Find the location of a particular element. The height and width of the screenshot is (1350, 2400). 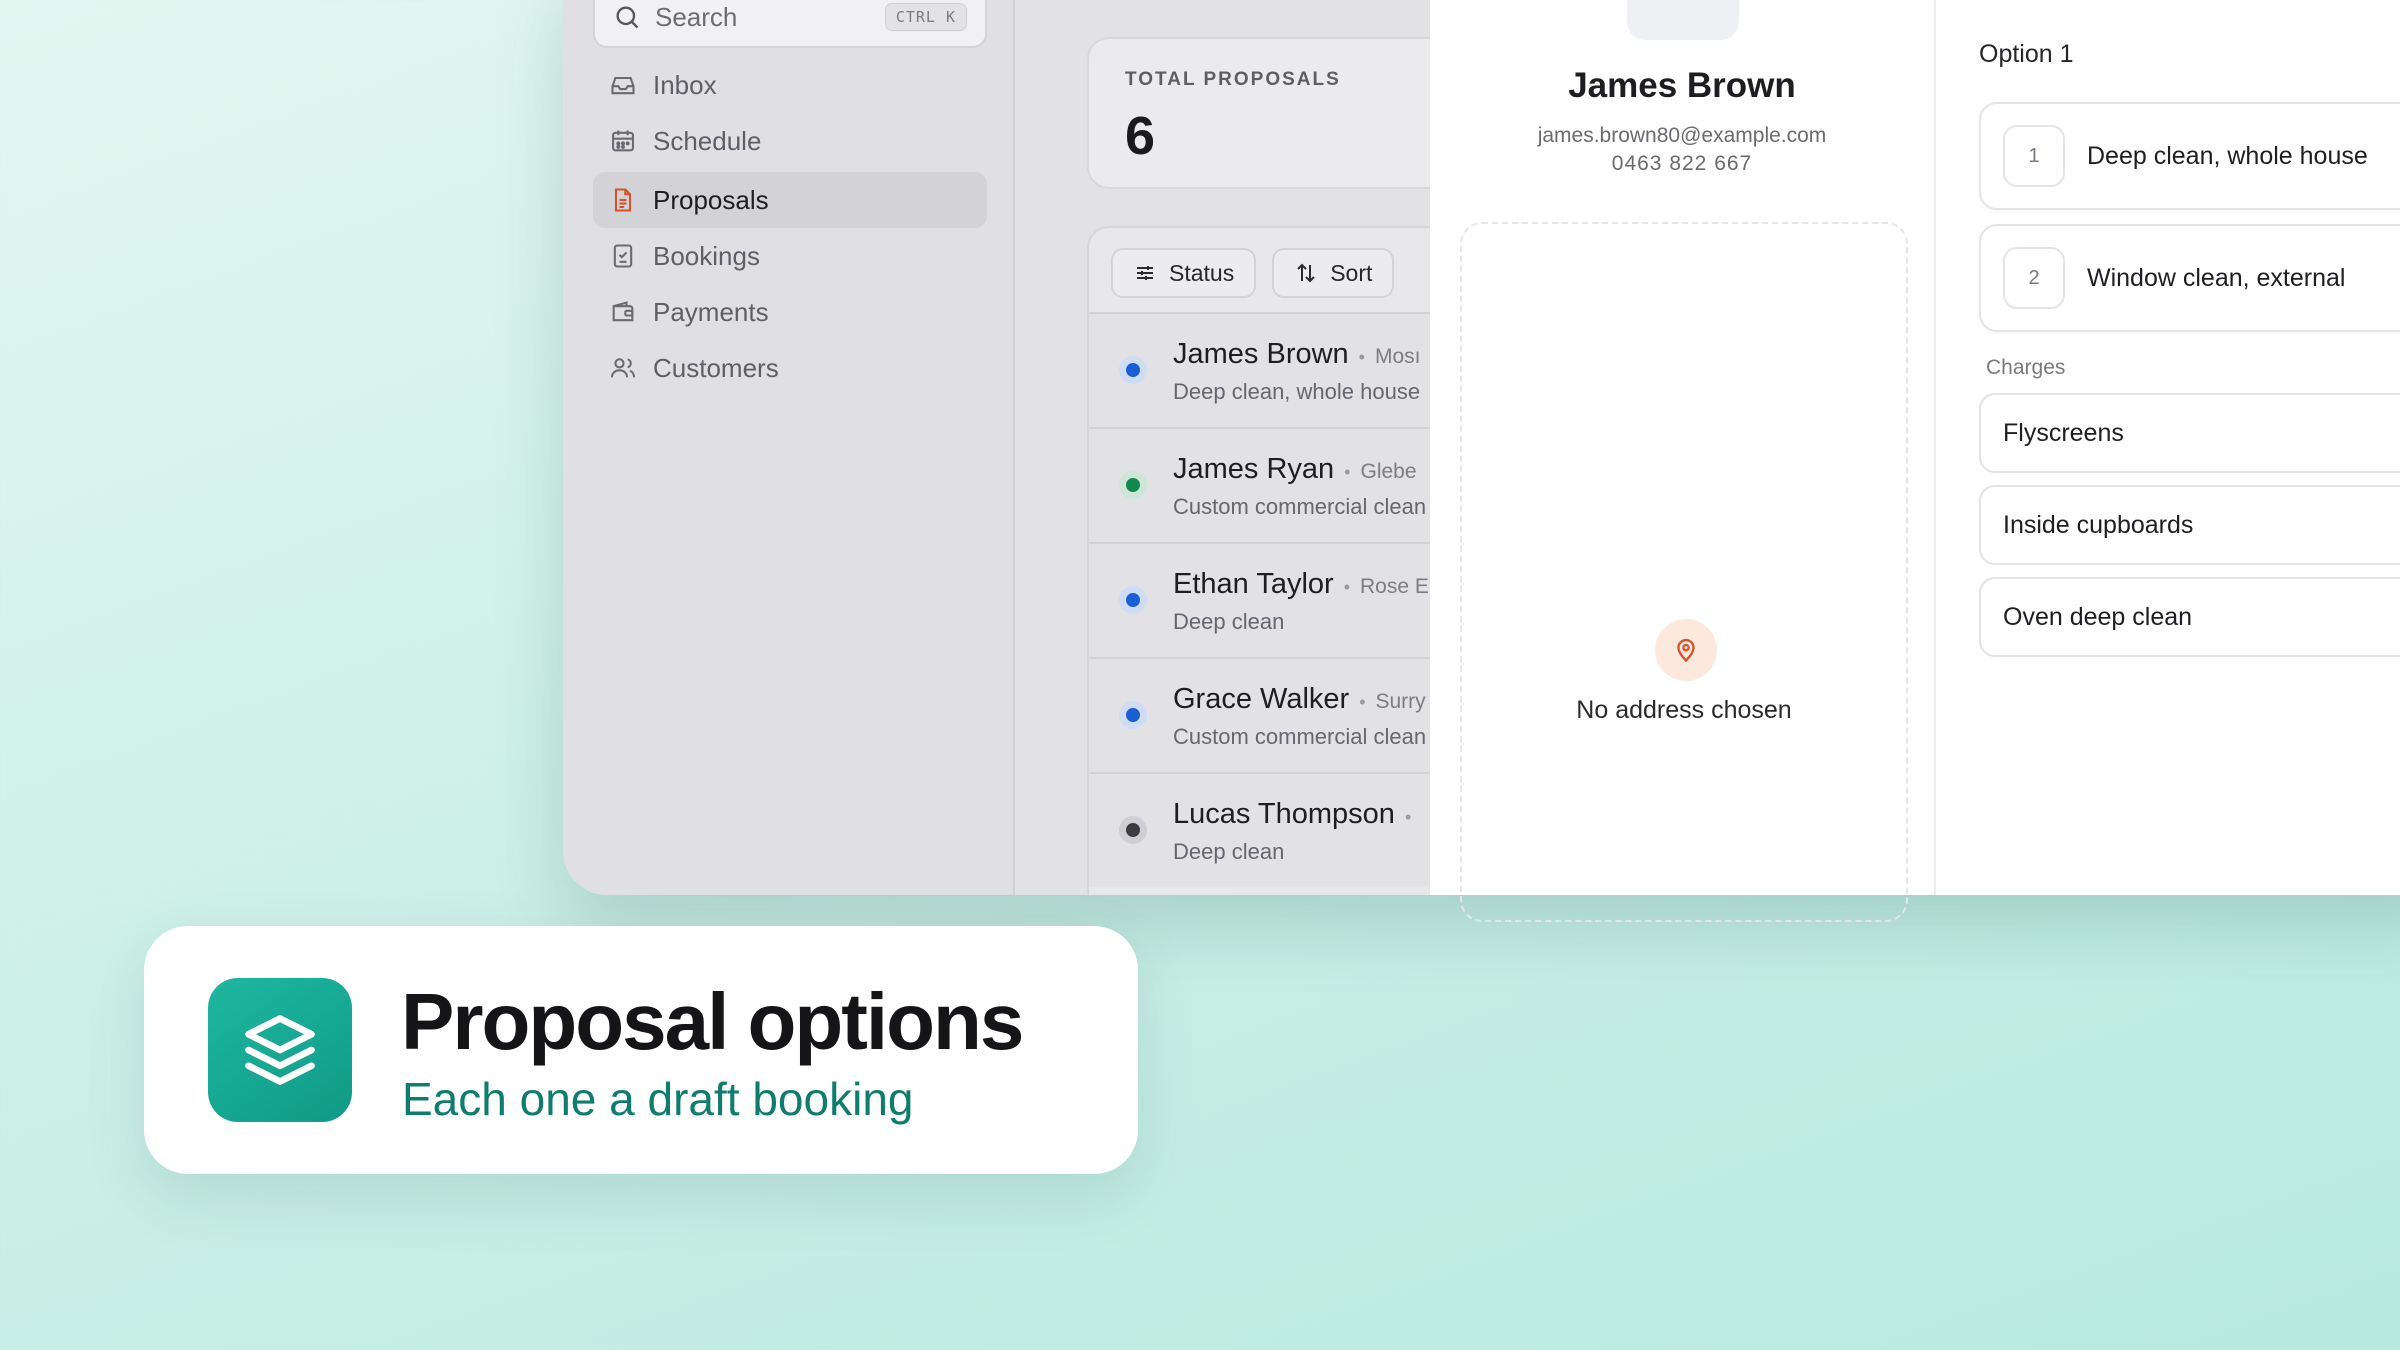

customer-name: James Brown is located at coordinates (1261, 354).